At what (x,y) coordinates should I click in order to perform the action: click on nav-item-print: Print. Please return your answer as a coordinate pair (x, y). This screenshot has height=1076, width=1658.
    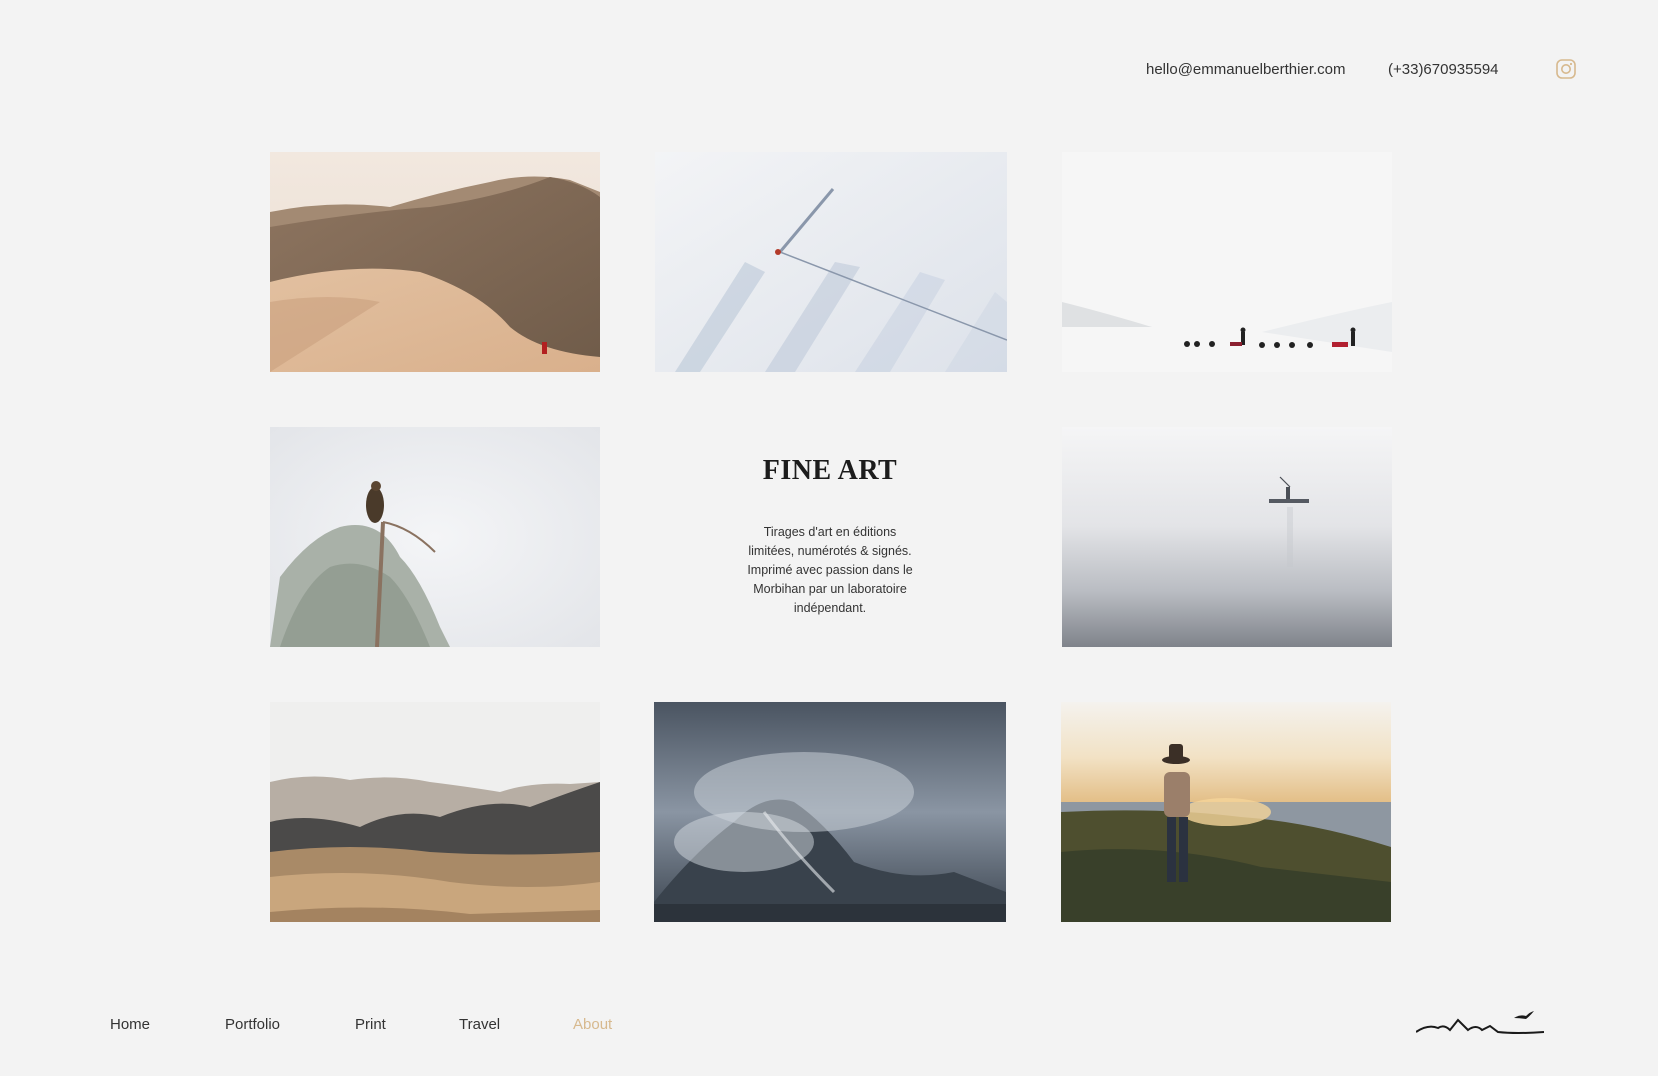
    Looking at the image, I should click on (370, 1024).